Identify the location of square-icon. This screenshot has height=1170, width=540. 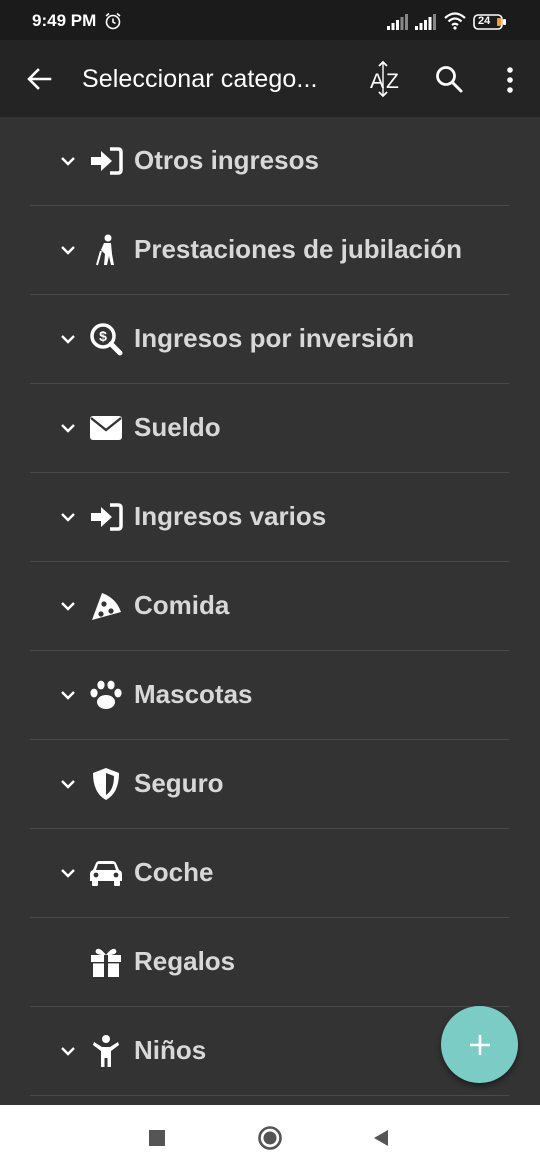
(157, 1138).